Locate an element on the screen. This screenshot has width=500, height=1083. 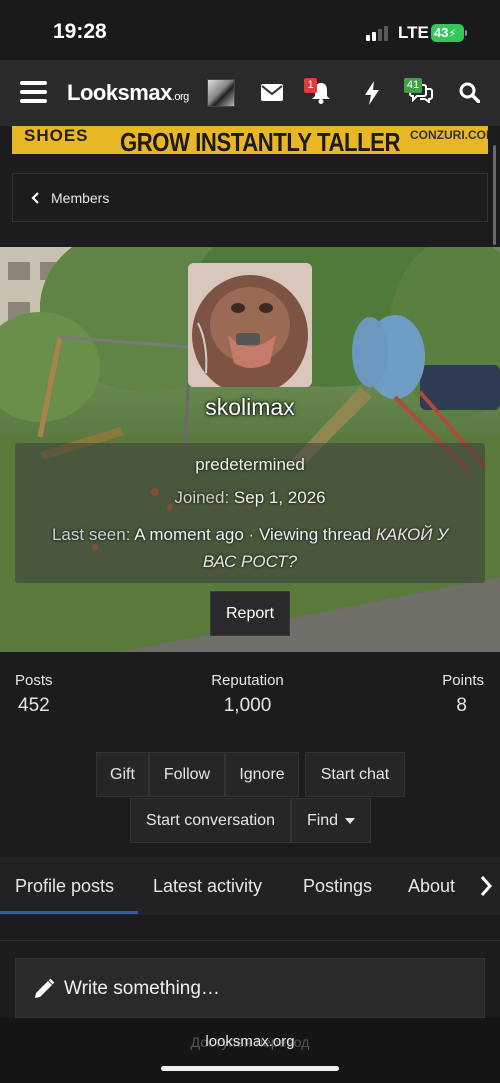
banner-left-text: SHOES is located at coordinates (56, 135).